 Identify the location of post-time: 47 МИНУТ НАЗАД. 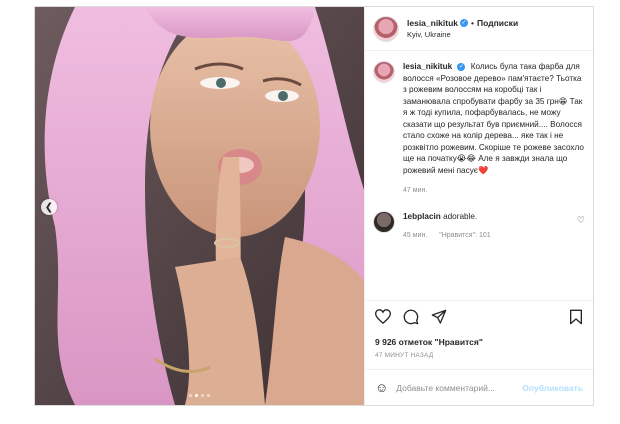
(404, 355).